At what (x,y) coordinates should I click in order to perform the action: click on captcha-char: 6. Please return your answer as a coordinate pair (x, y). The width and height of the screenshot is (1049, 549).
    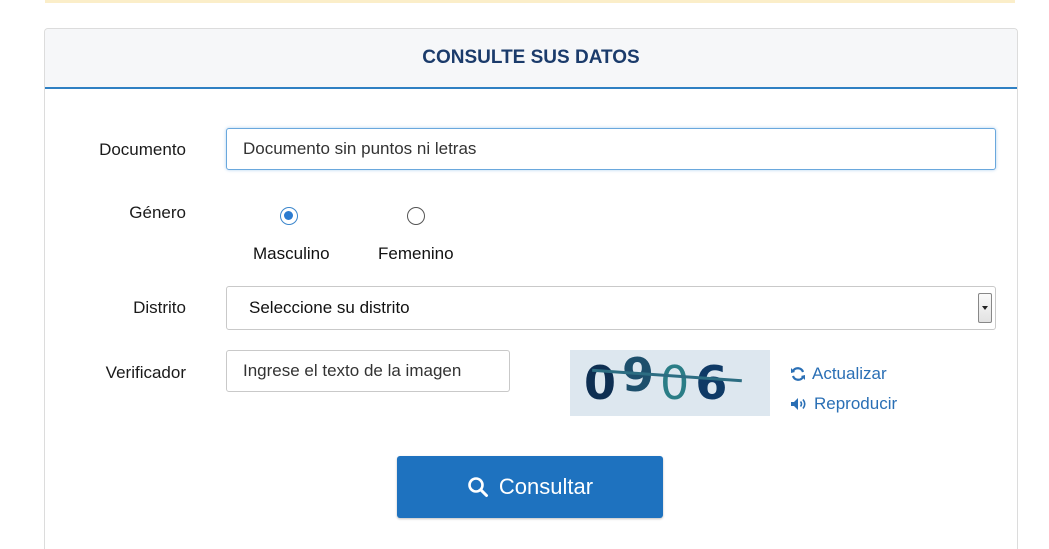
    Looking at the image, I should click on (714, 383).